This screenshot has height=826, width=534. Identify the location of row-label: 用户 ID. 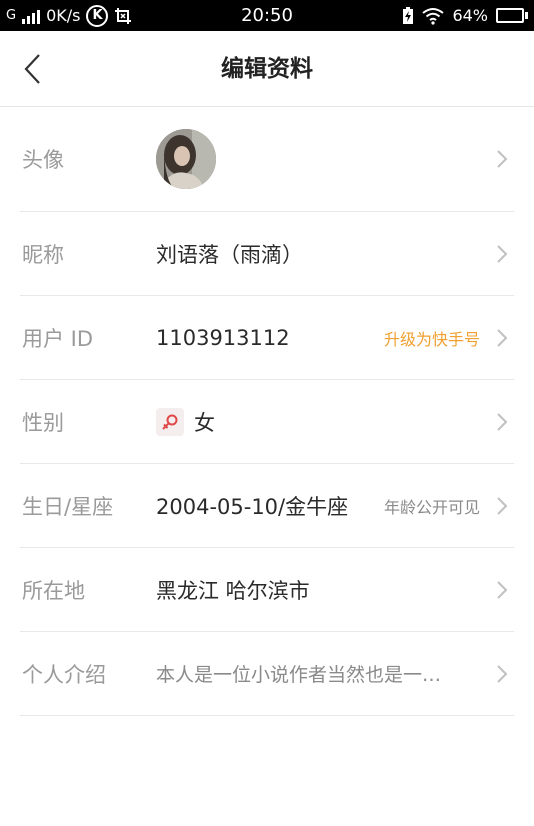
(58, 338).